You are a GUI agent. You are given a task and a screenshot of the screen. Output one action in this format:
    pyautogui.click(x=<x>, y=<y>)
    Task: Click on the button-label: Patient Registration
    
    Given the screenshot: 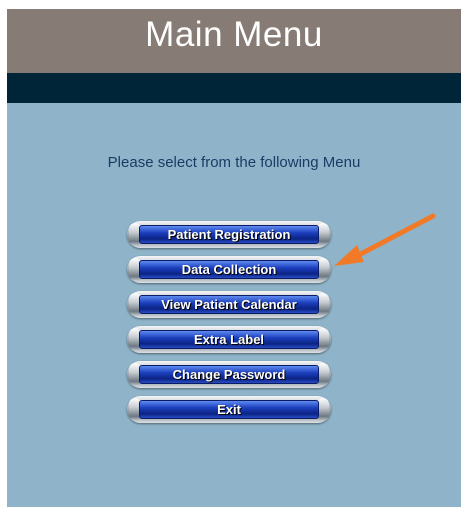 What is the action you would take?
    pyautogui.click(x=229, y=234)
    